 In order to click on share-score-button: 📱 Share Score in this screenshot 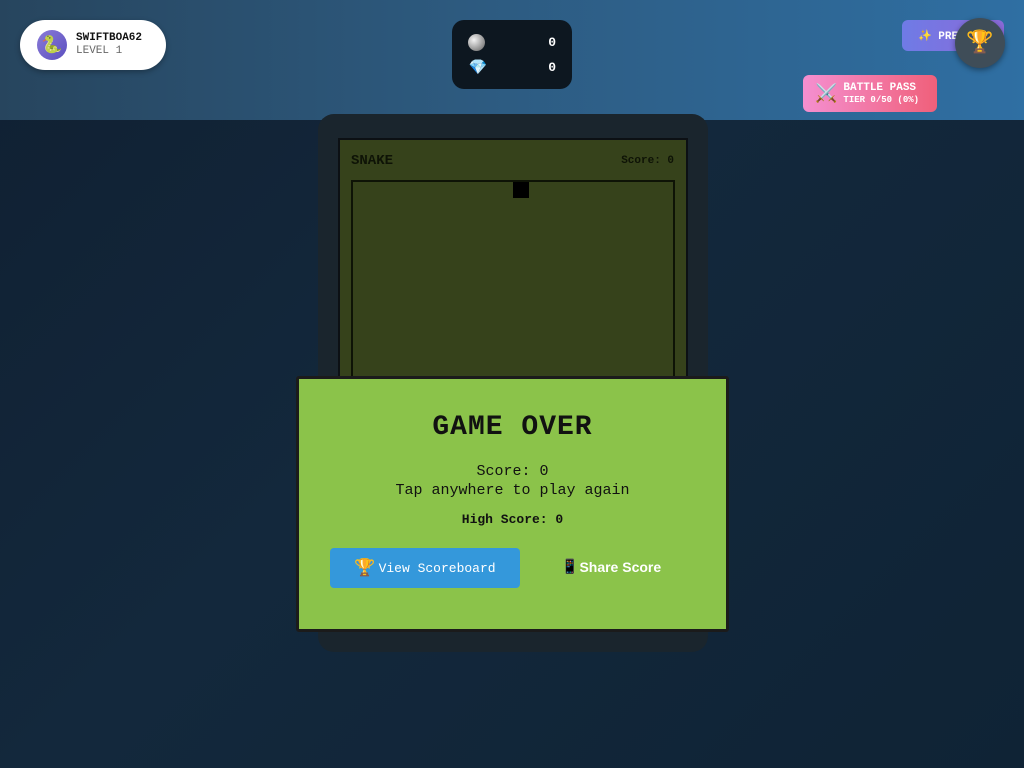, I will do `click(611, 566)`.